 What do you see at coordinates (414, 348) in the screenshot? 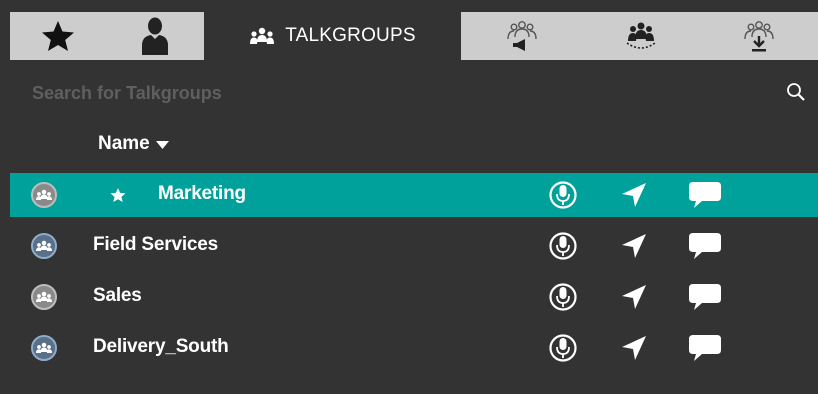
I see `talkgroup-row-delivery-south: Delivery_South` at bounding box center [414, 348].